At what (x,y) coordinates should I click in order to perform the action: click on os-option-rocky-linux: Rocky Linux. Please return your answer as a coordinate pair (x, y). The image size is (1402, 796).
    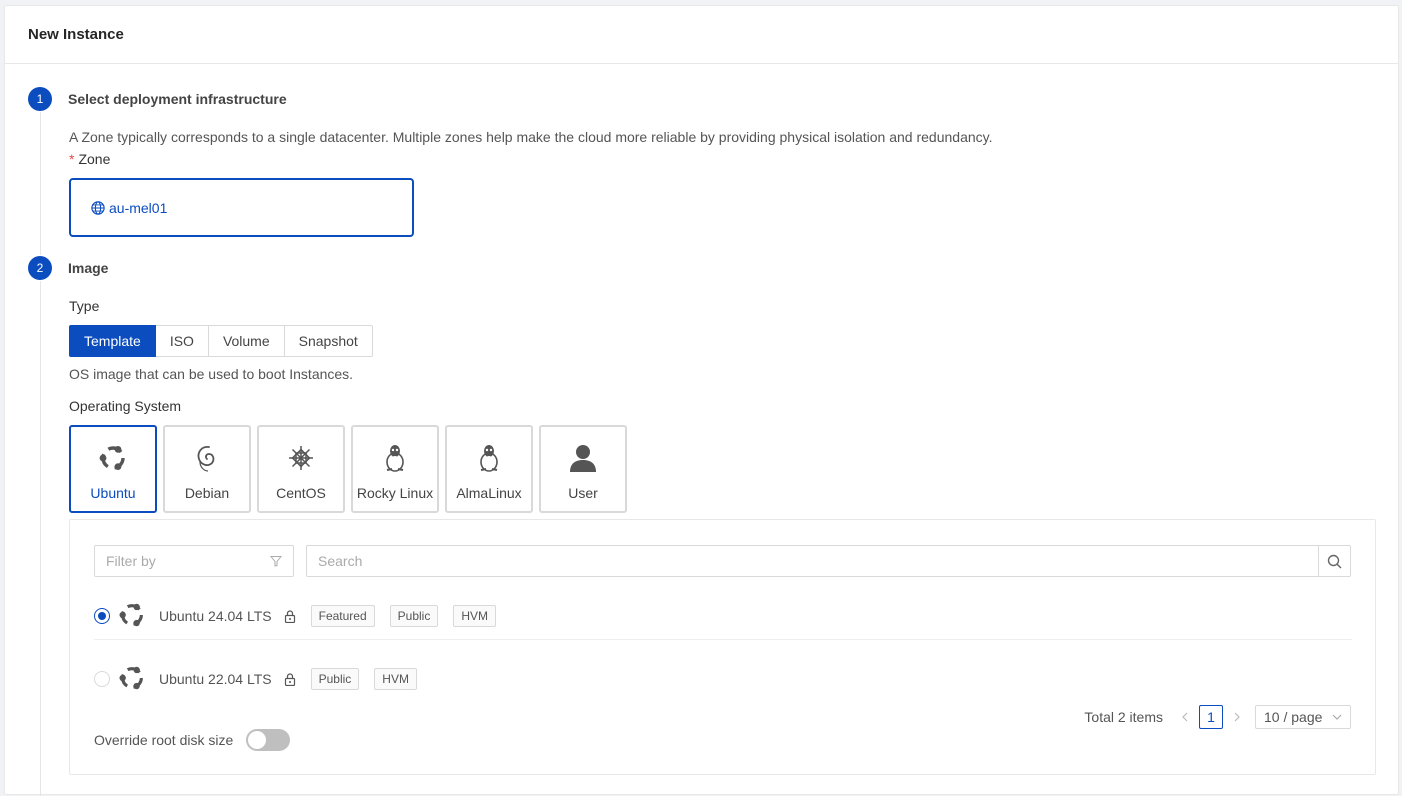
    Looking at the image, I should click on (395, 469).